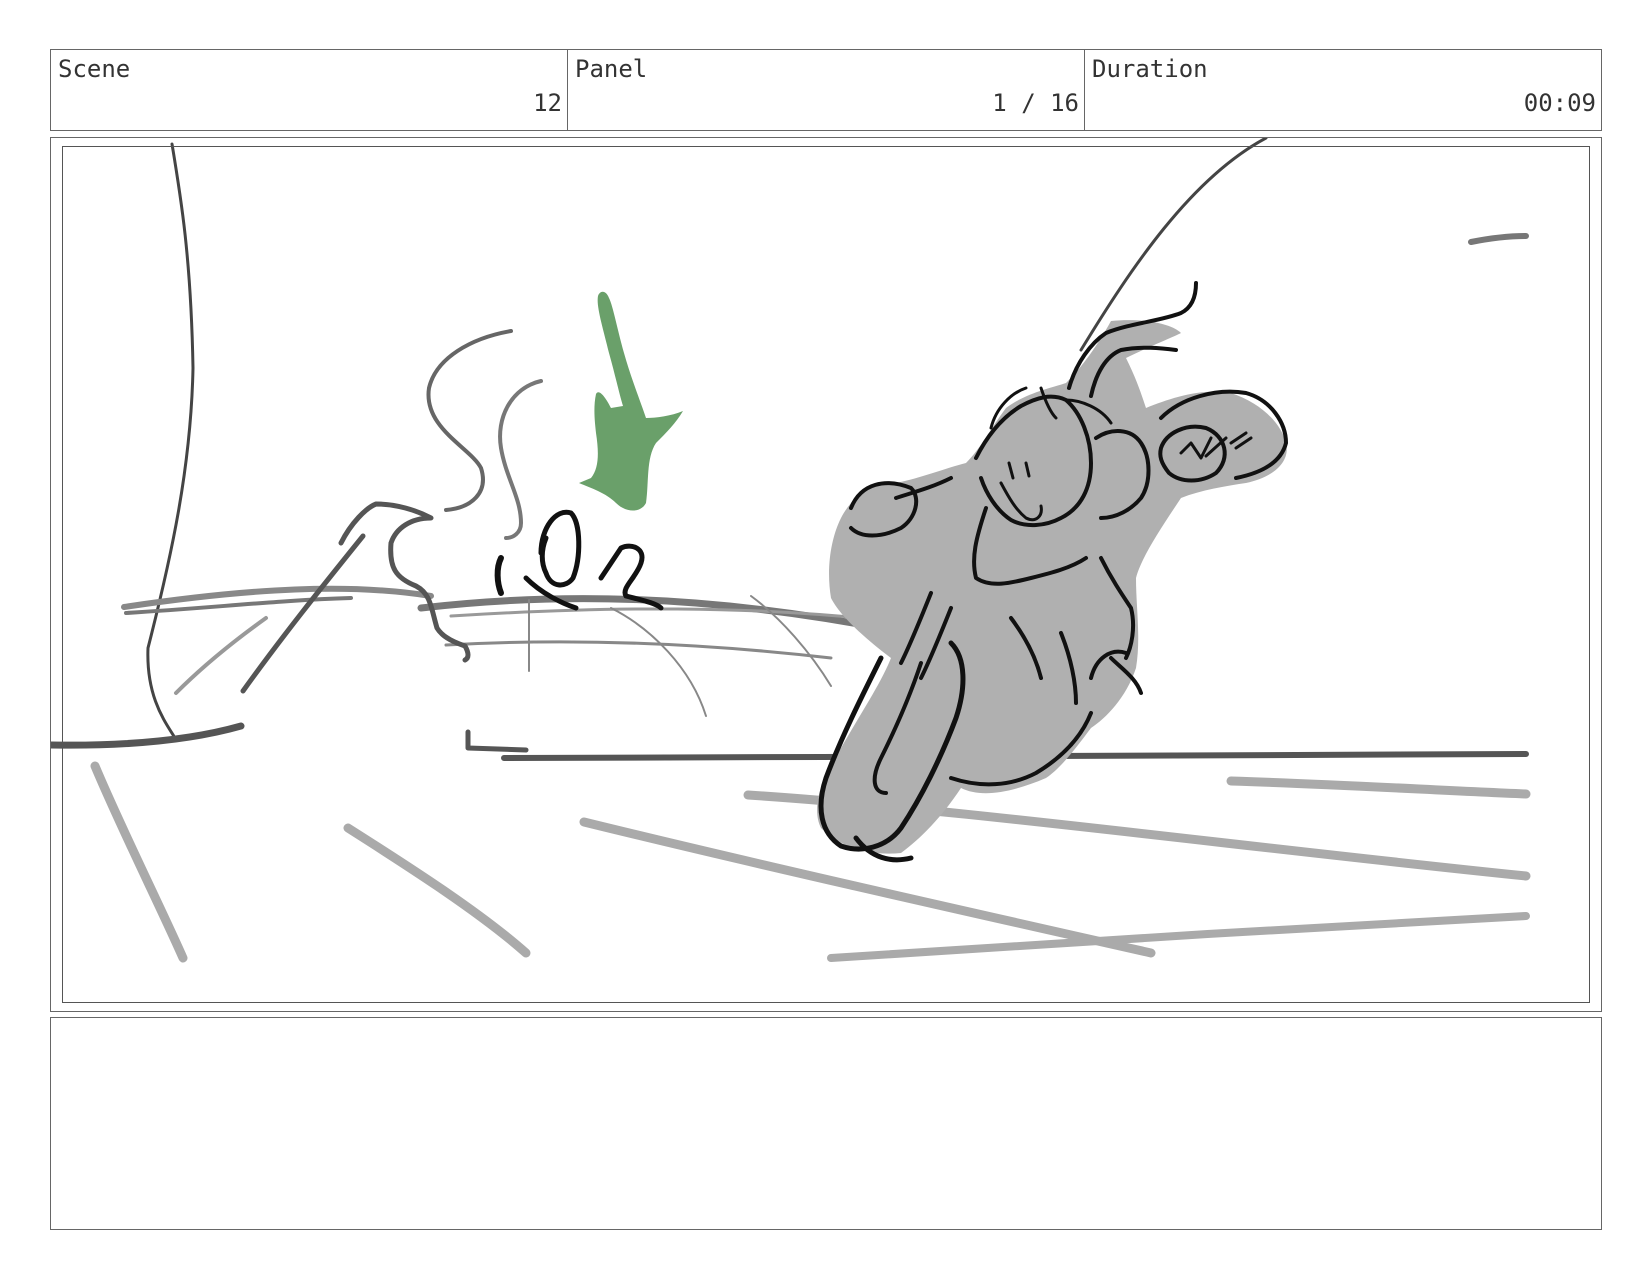 This screenshot has width=1650, height=1275. Describe the element at coordinates (1343, 90) in the screenshot. I see `duration-cell: Duration 00:09` at that location.